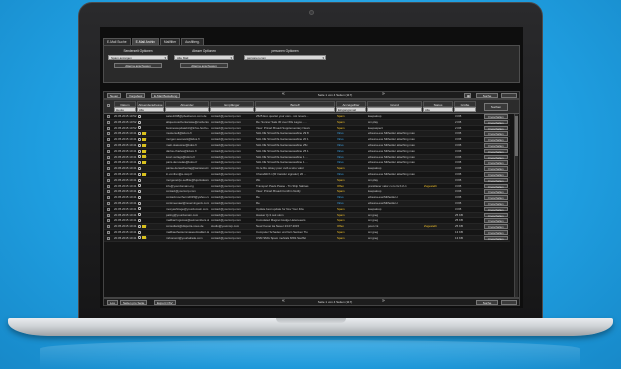 This screenshot has width=621, height=369. Describe the element at coordinates (170, 41) in the screenshot. I see `tab-2: Mailfilter` at that location.